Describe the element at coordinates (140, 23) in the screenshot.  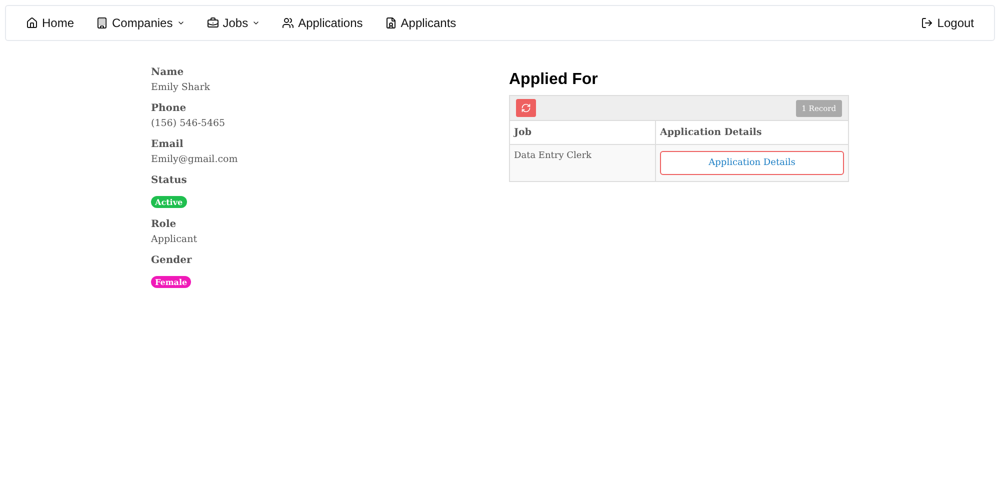
I see `nav-link: Companies` at that location.